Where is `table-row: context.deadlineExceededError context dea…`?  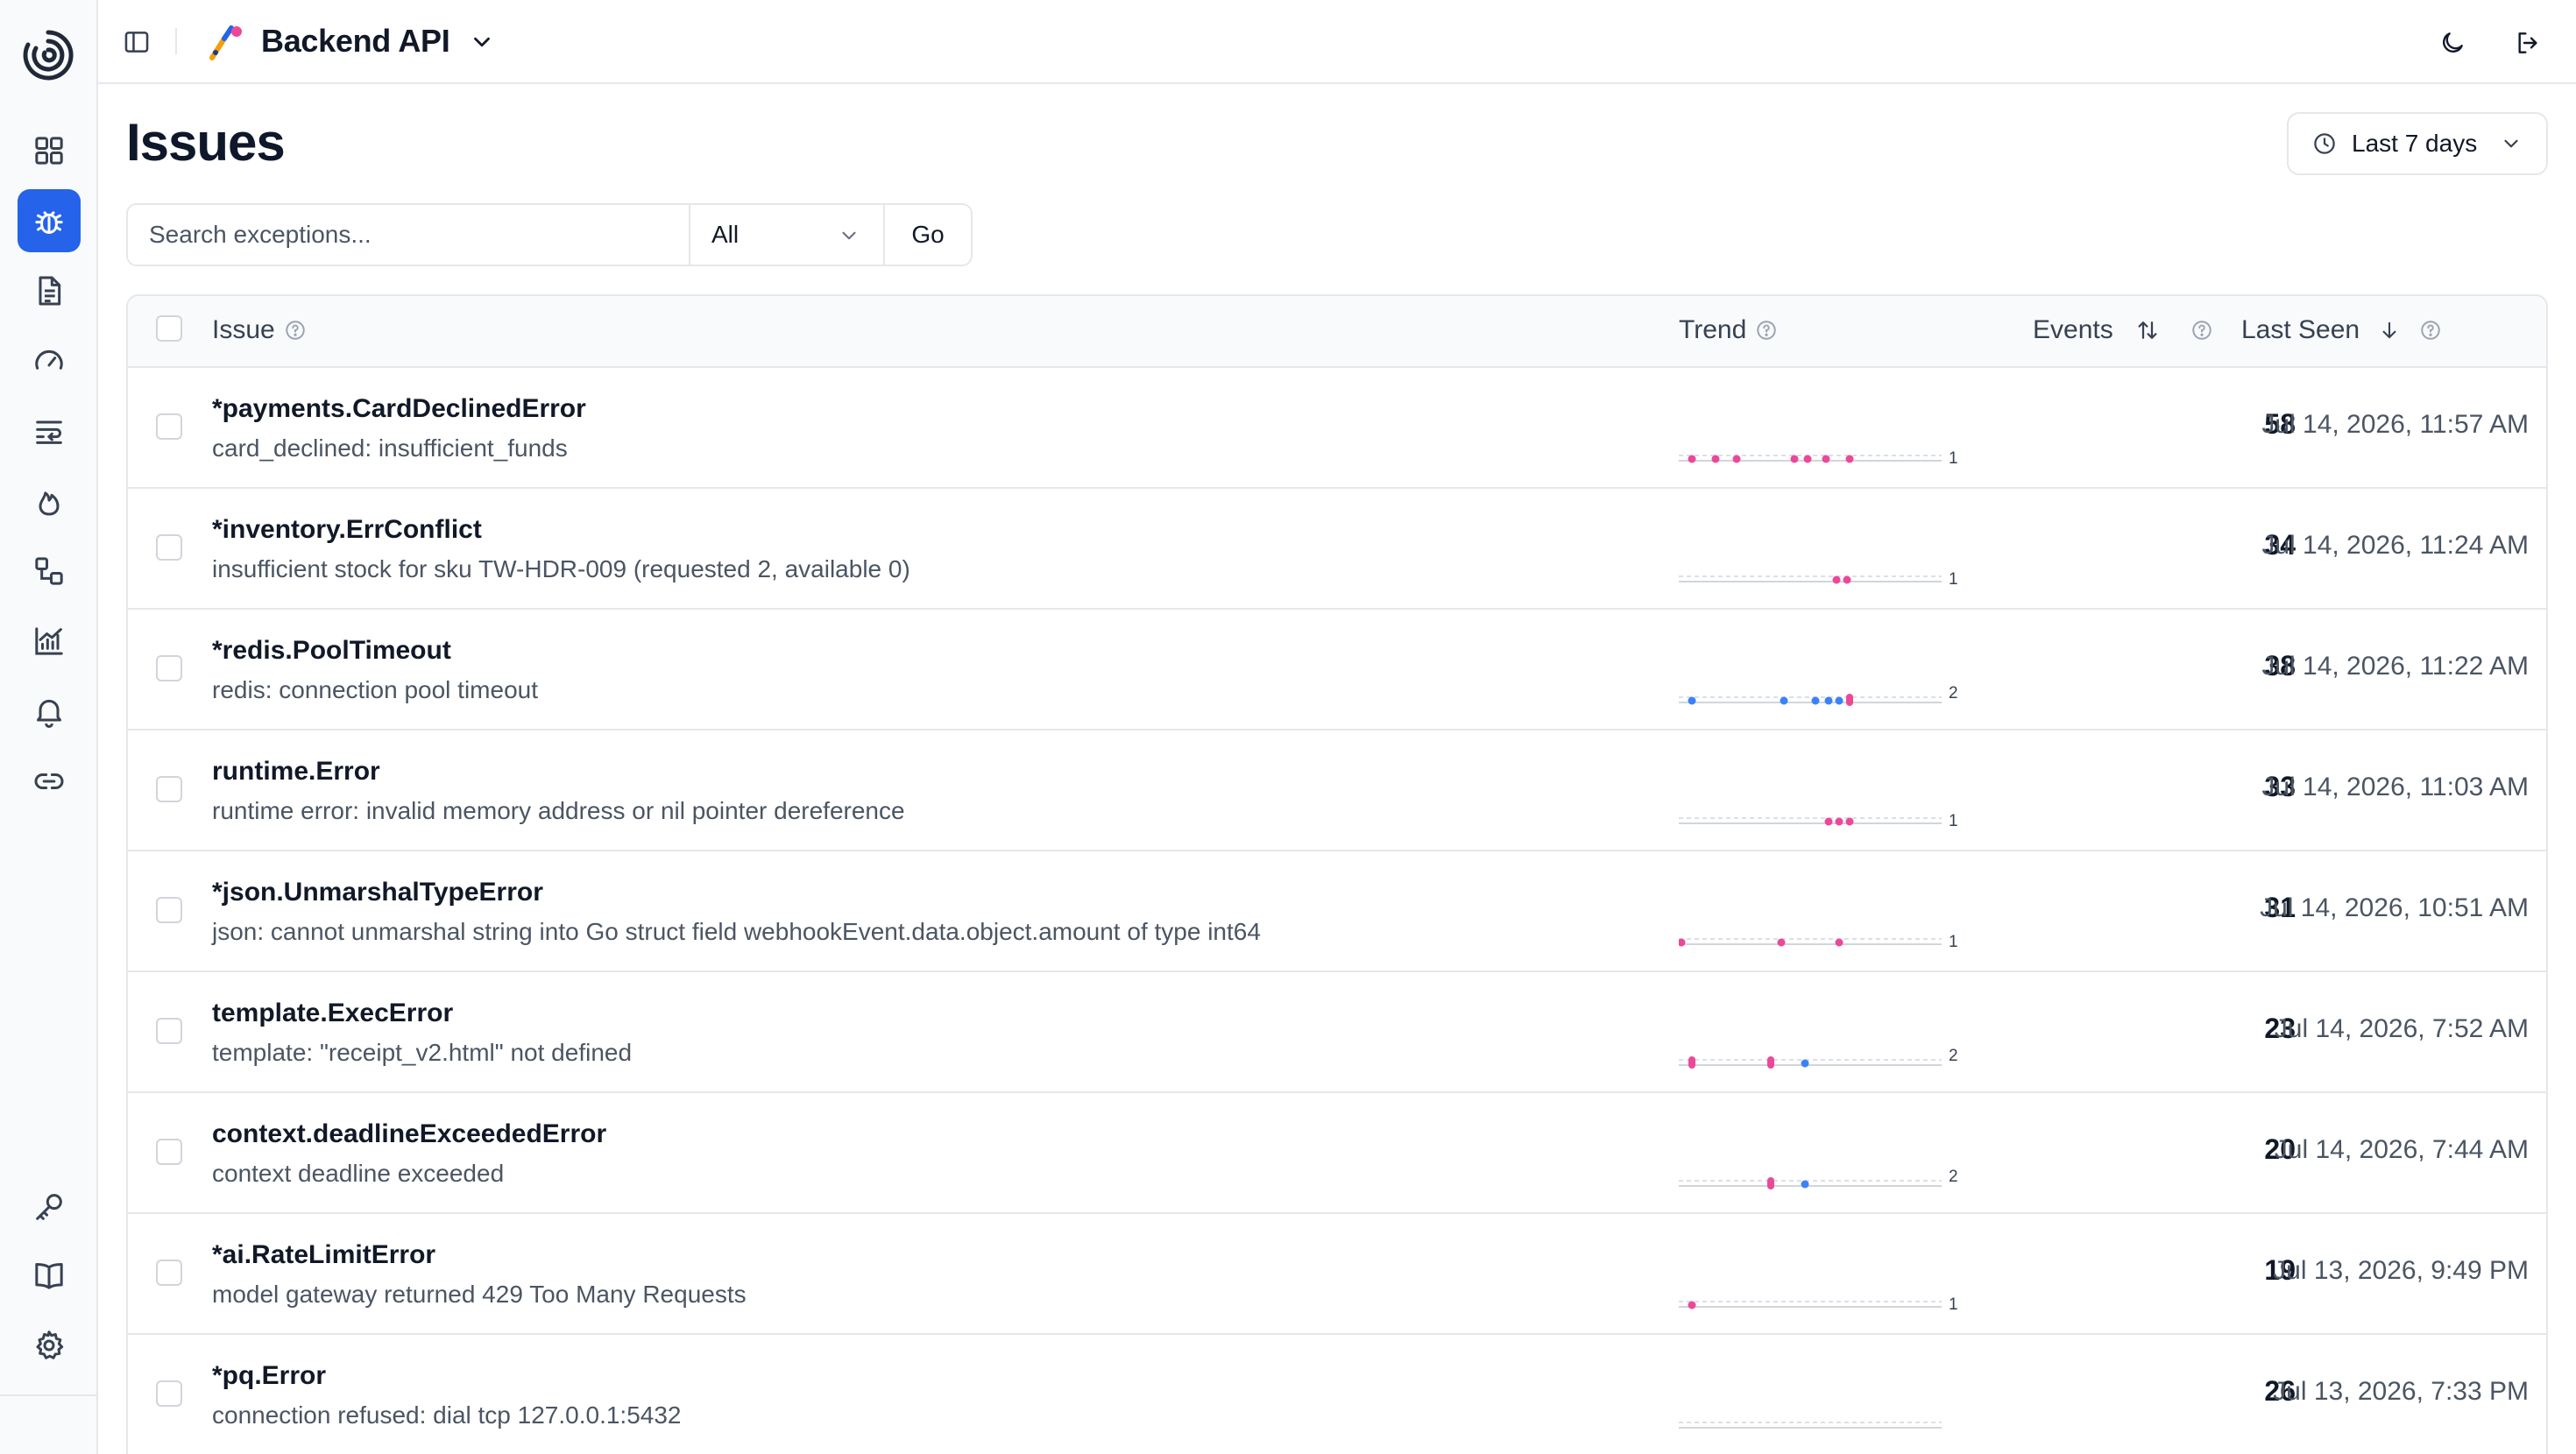
table-row: context.deadlineExceededError context dea… is located at coordinates (1337, 1153).